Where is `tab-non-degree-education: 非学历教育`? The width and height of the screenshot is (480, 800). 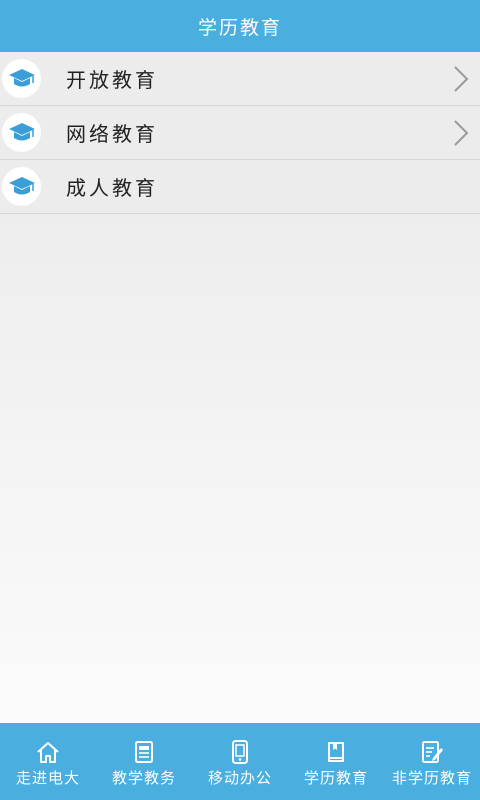 tab-non-degree-education: 非学历教育 is located at coordinates (432, 761).